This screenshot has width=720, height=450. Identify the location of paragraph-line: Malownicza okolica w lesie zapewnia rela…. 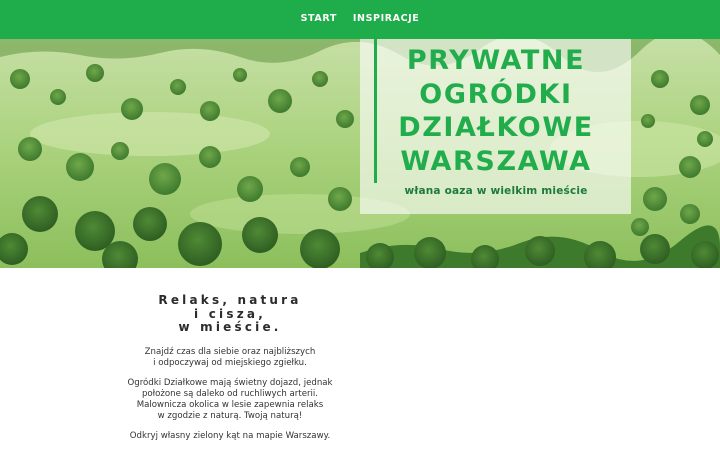
(230, 404).